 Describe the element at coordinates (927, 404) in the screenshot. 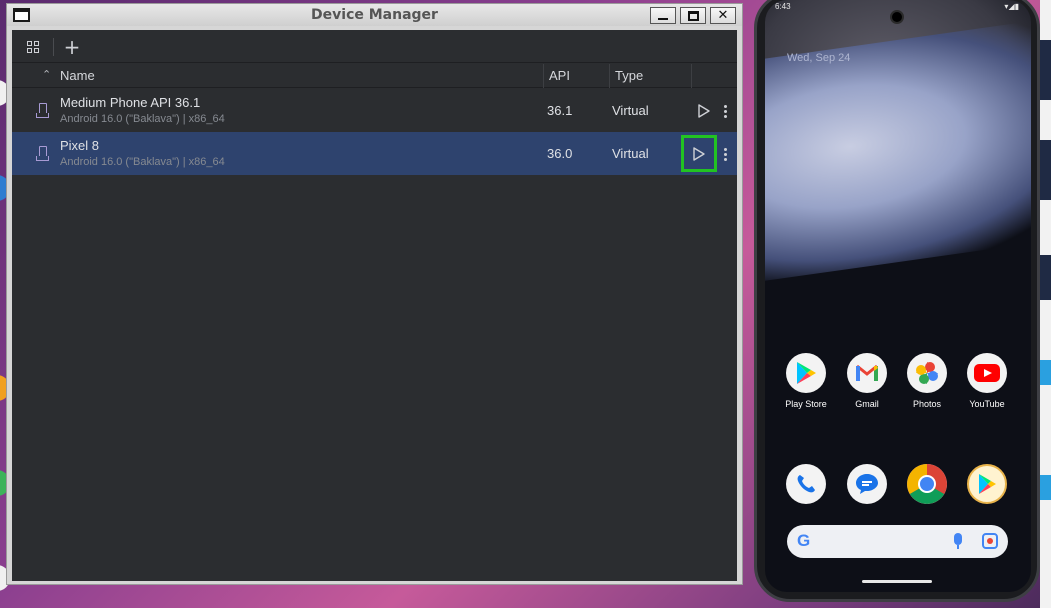

I see `app-label: Photos` at that location.